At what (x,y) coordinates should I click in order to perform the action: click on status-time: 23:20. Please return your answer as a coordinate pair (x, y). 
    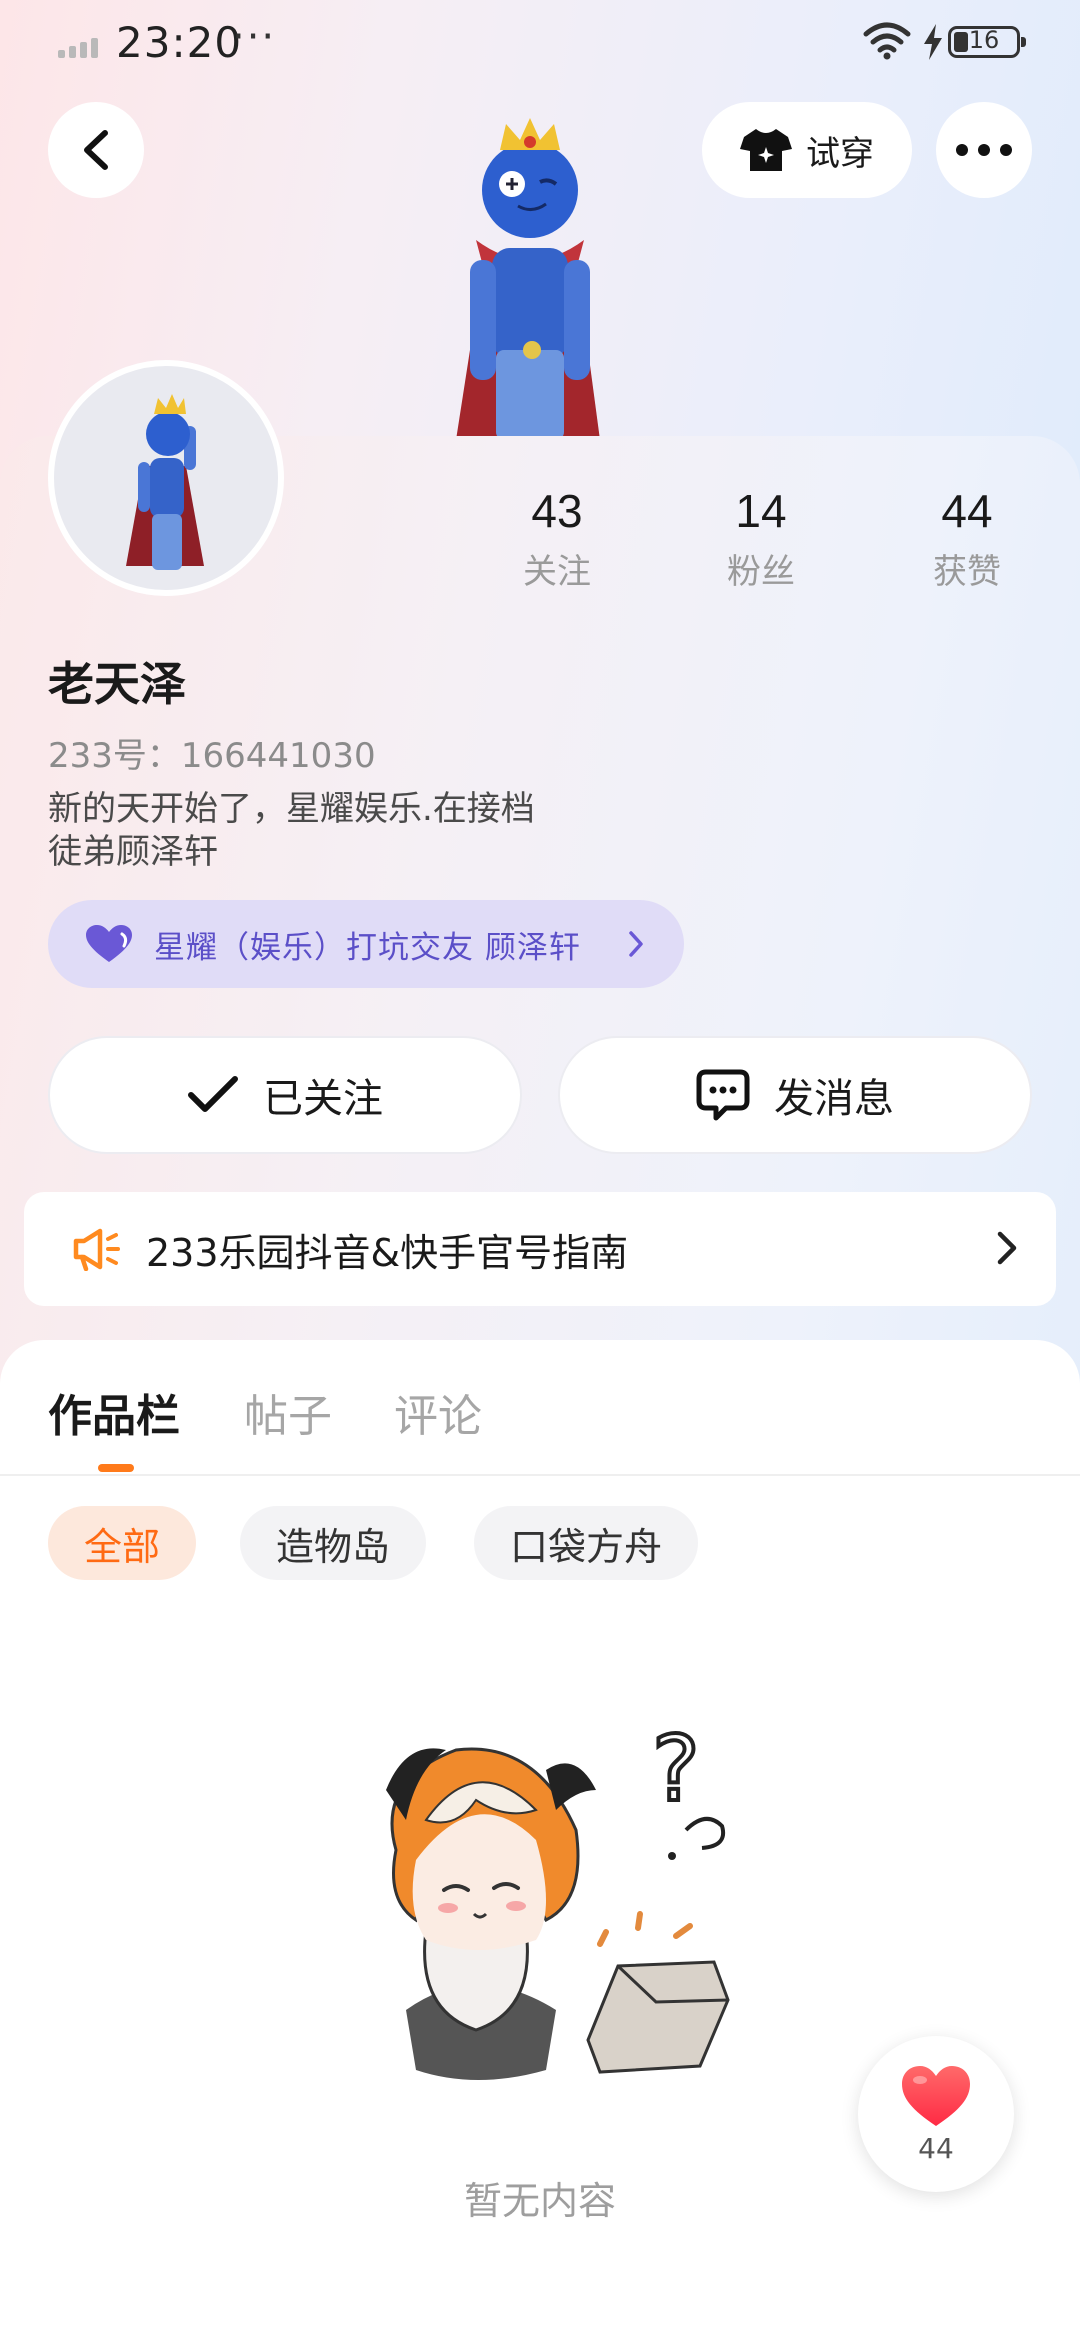
    Looking at the image, I should click on (179, 42).